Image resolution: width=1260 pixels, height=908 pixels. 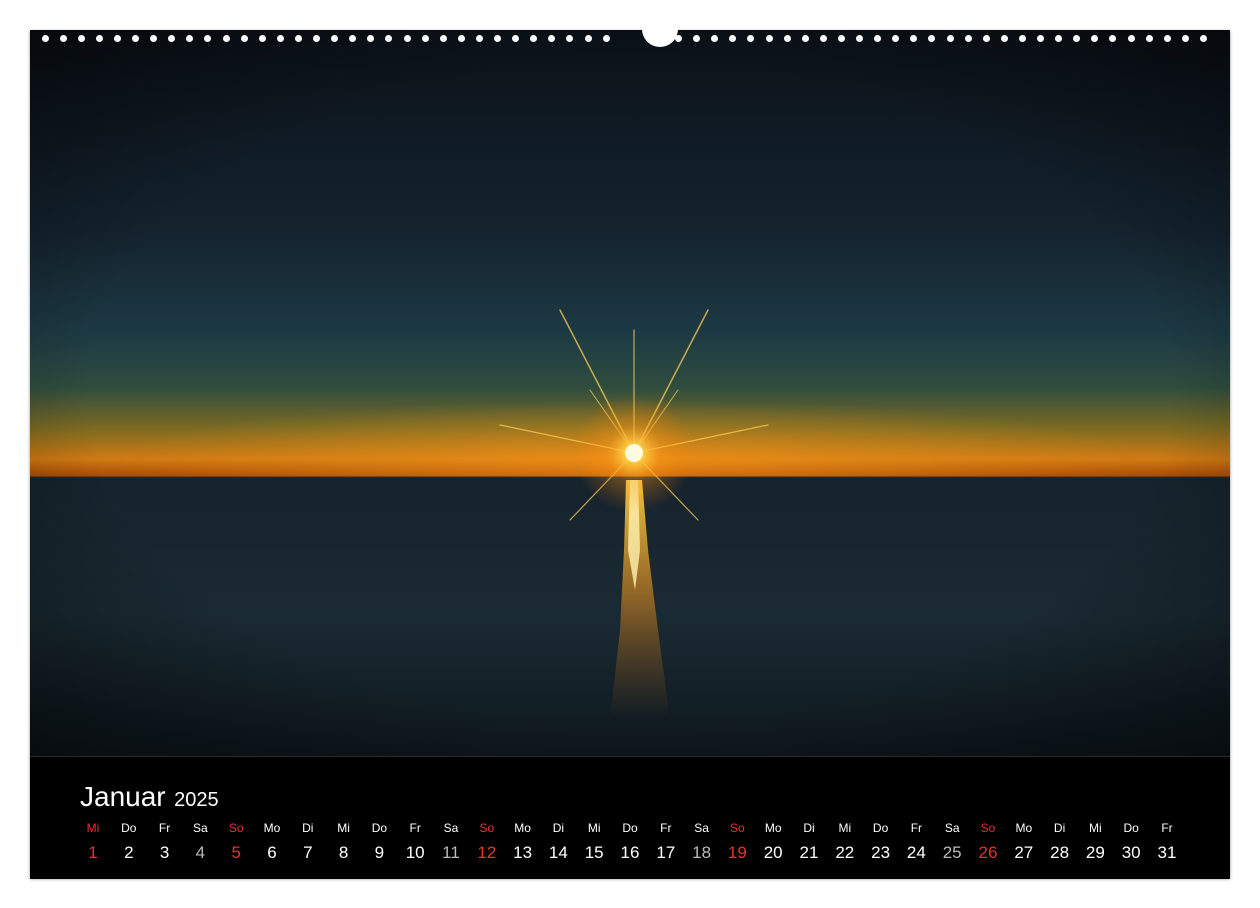 I want to click on day-number: 25, so click(x=952, y=852).